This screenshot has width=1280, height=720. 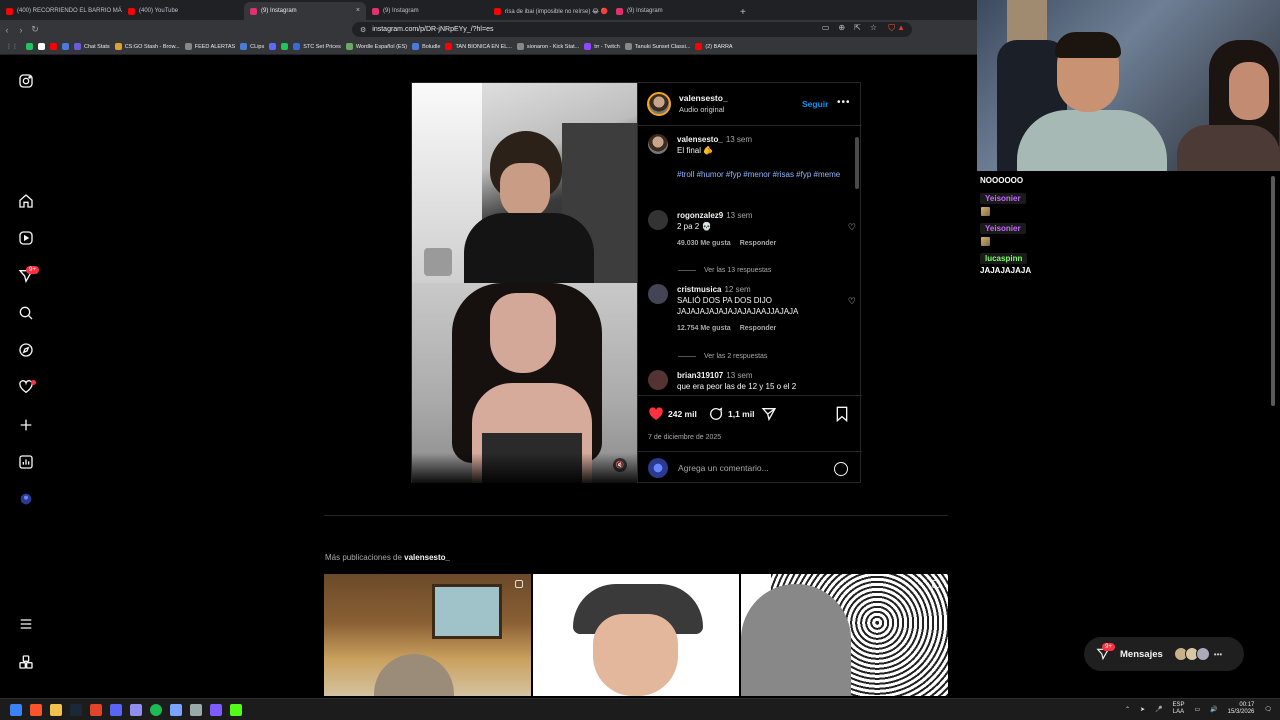 I want to click on audio-label: Audio original, so click(x=703, y=109).